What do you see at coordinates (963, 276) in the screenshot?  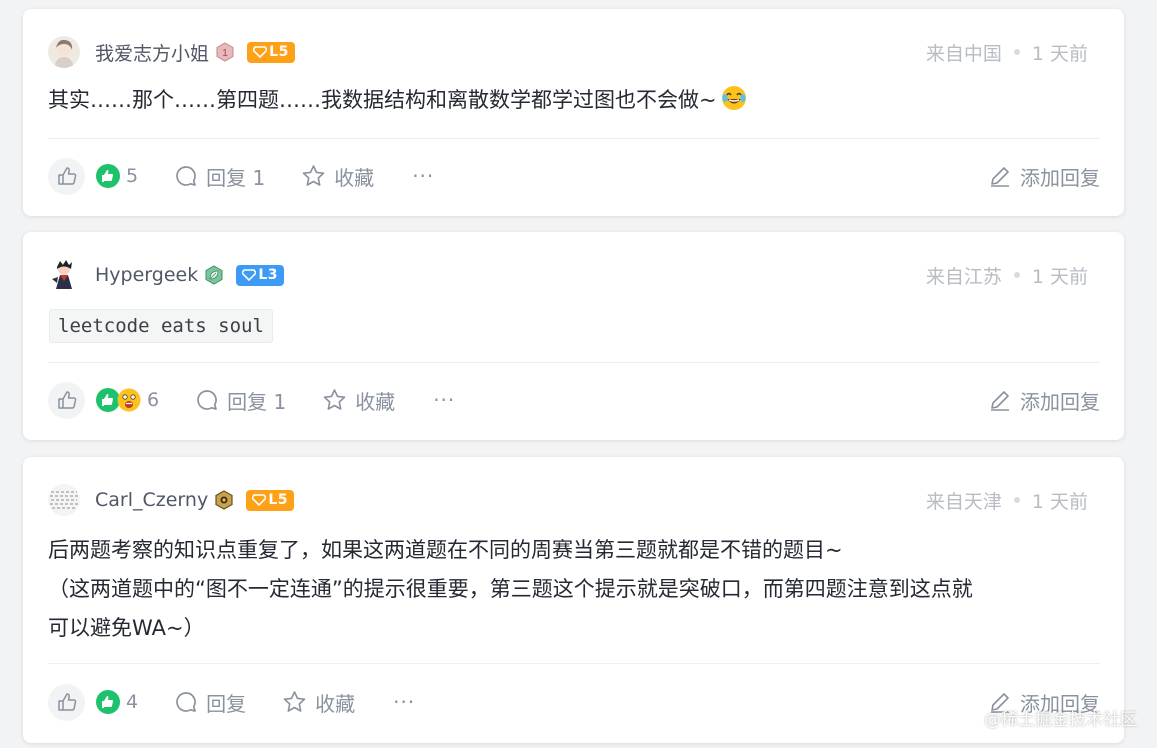 I see `location: 来自江苏` at bounding box center [963, 276].